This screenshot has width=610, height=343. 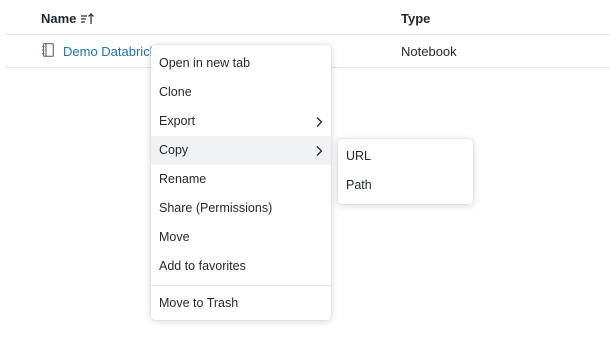 I want to click on menu-item-open-in-new-tab: Open in new tab, so click(x=241, y=63).